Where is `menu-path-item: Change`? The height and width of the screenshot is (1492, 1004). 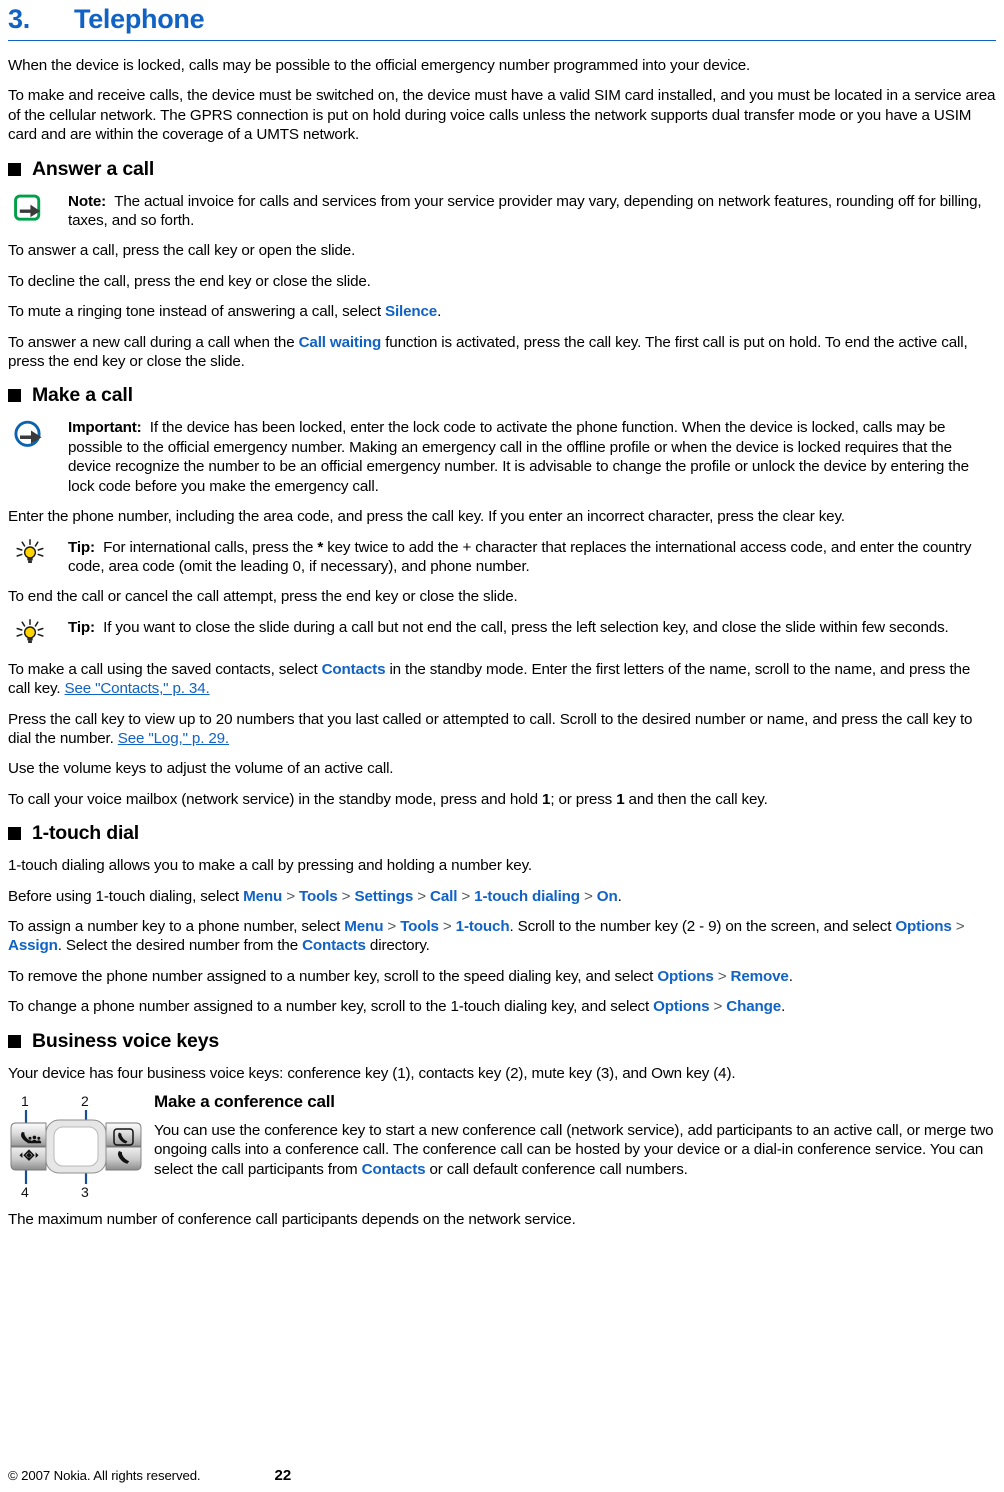
menu-path-item: Change is located at coordinates (754, 1007).